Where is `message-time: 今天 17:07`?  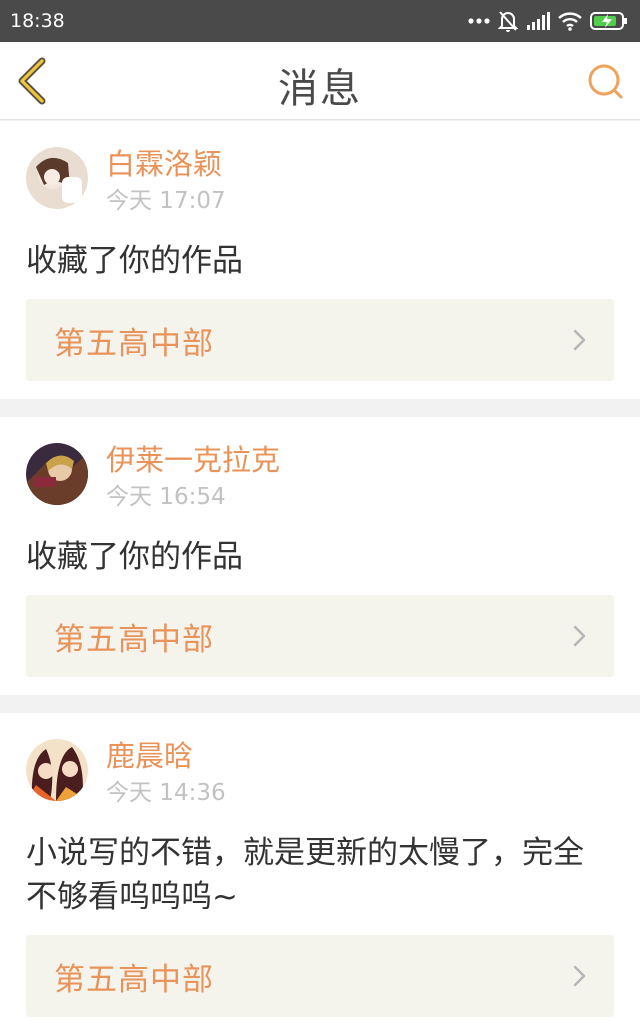
message-time: 今天 17:07 is located at coordinates (166, 201).